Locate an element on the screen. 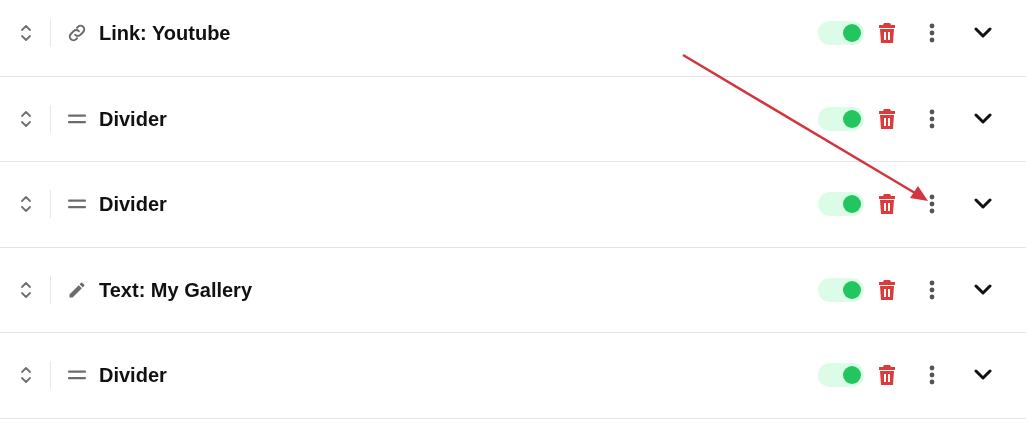  block-title: Link: Youtube is located at coordinates (165, 34).